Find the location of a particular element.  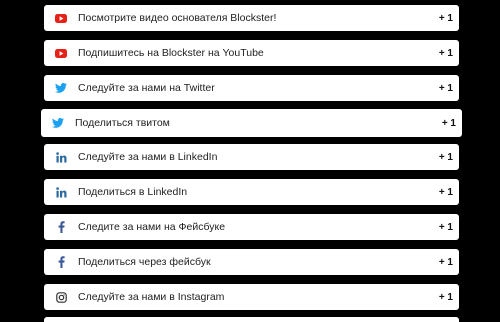

task-follow-facebook: Следите за нами на Фейсбуке + 1 is located at coordinates (251, 227).